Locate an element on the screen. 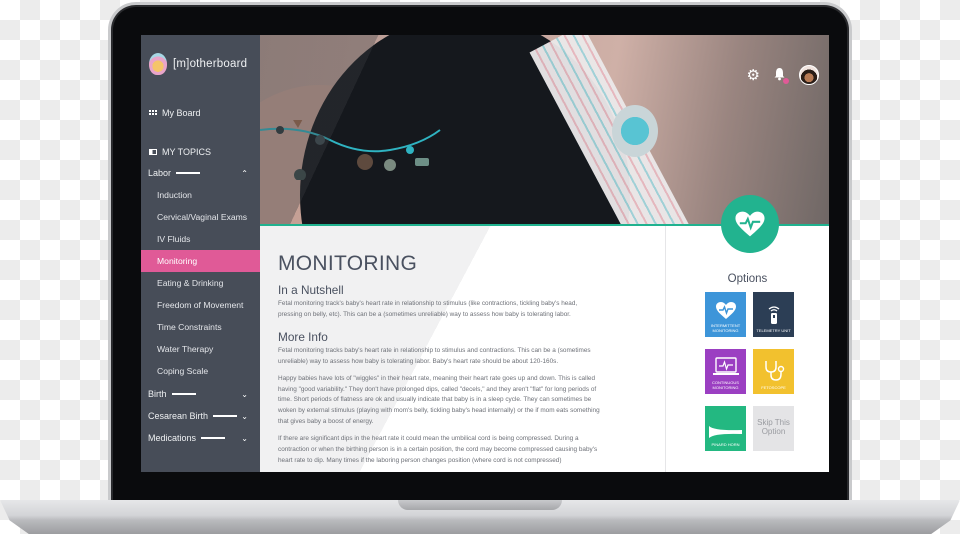  sidebar-item-freedom-of-movement: Freedom of Movement is located at coordinates (200, 305).